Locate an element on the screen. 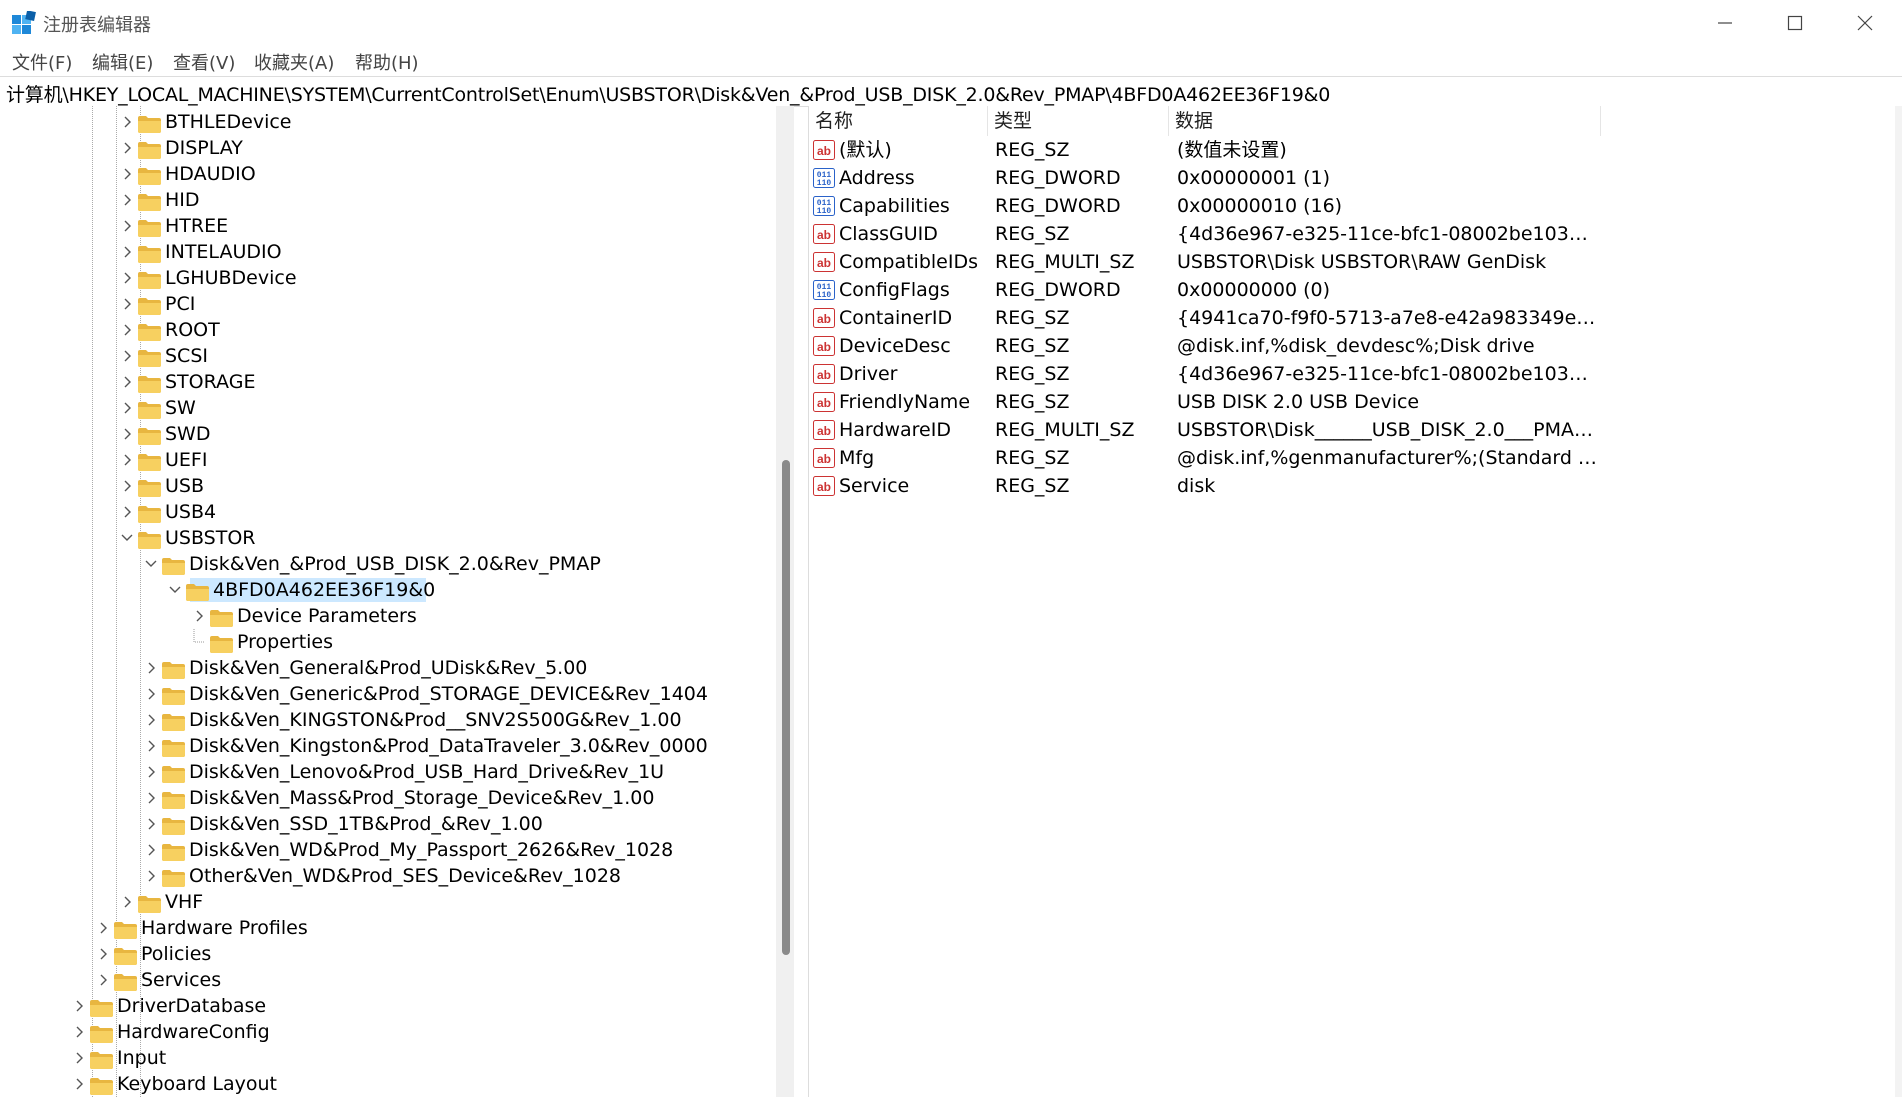 Image resolution: width=1902 pixels, height=1097 pixels. tree-node: USBSTOR is located at coordinates (388, 538).